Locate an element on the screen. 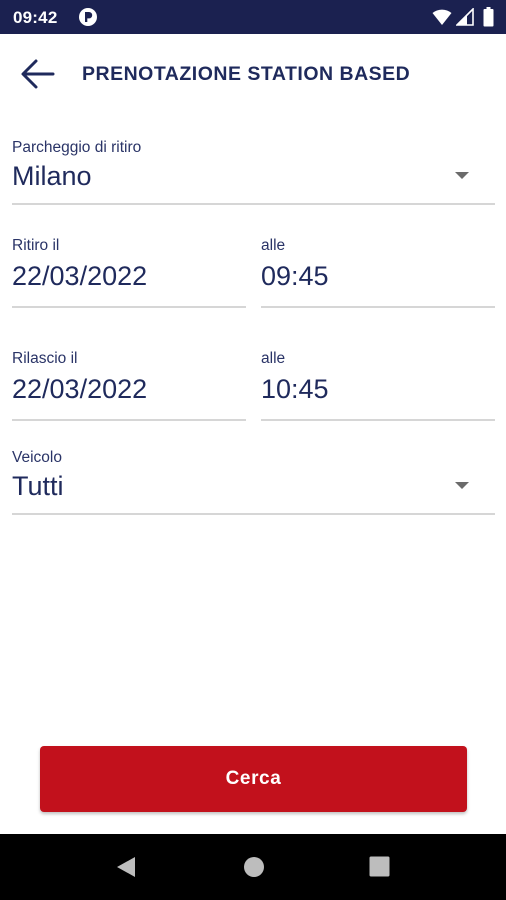  app-bar: PRENOTAZIONE STATION BASED is located at coordinates (253, 75).